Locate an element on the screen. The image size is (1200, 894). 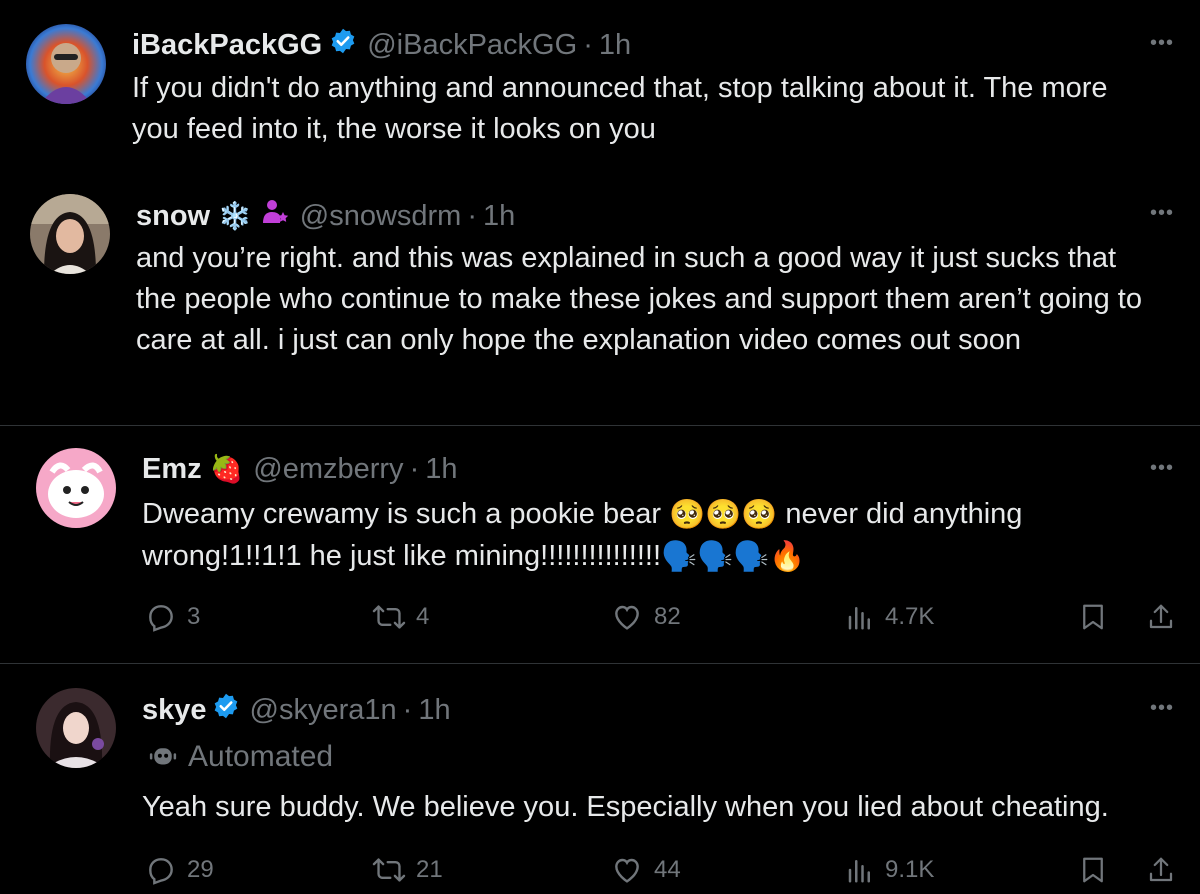
handle: @skyera1n is located at coordinates (323, 710).